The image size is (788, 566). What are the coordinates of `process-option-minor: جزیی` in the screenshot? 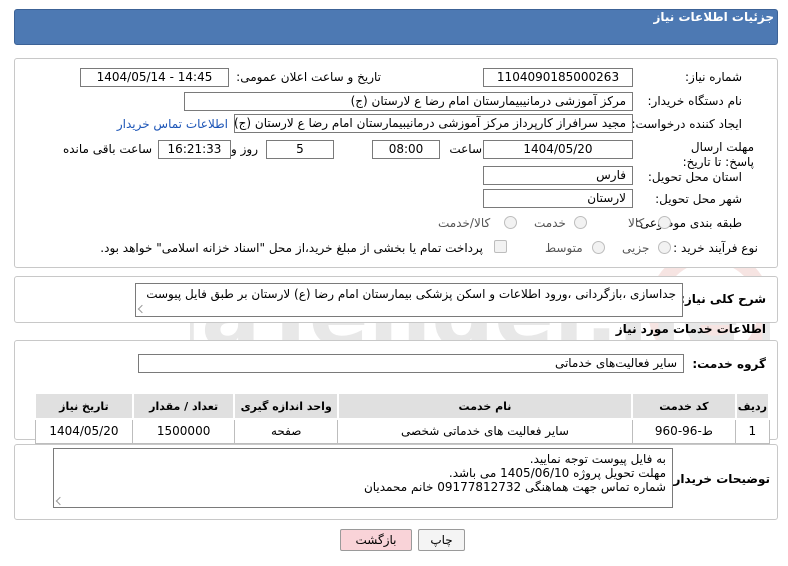 It's located at (636, 248).